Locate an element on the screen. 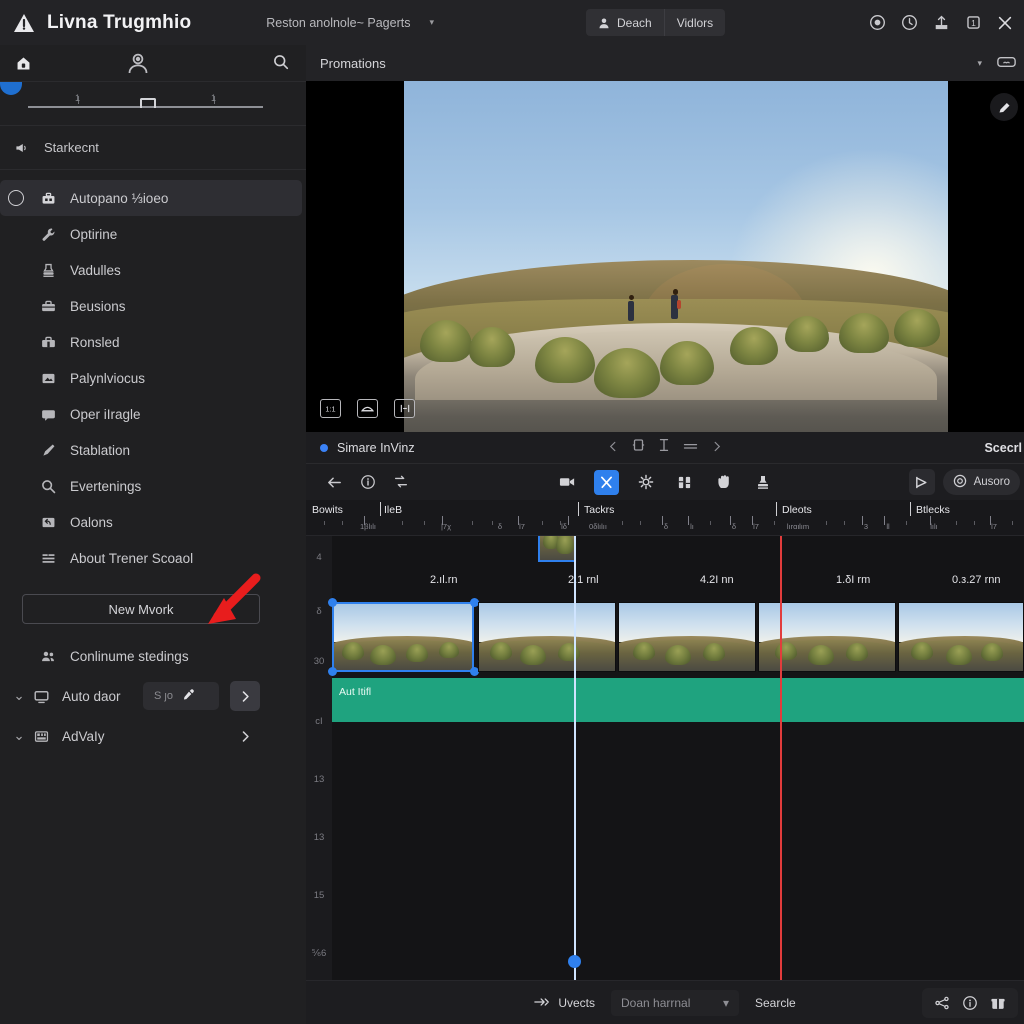  sidebar-slider-row: 1 1 is located at coordinates (153, 104).